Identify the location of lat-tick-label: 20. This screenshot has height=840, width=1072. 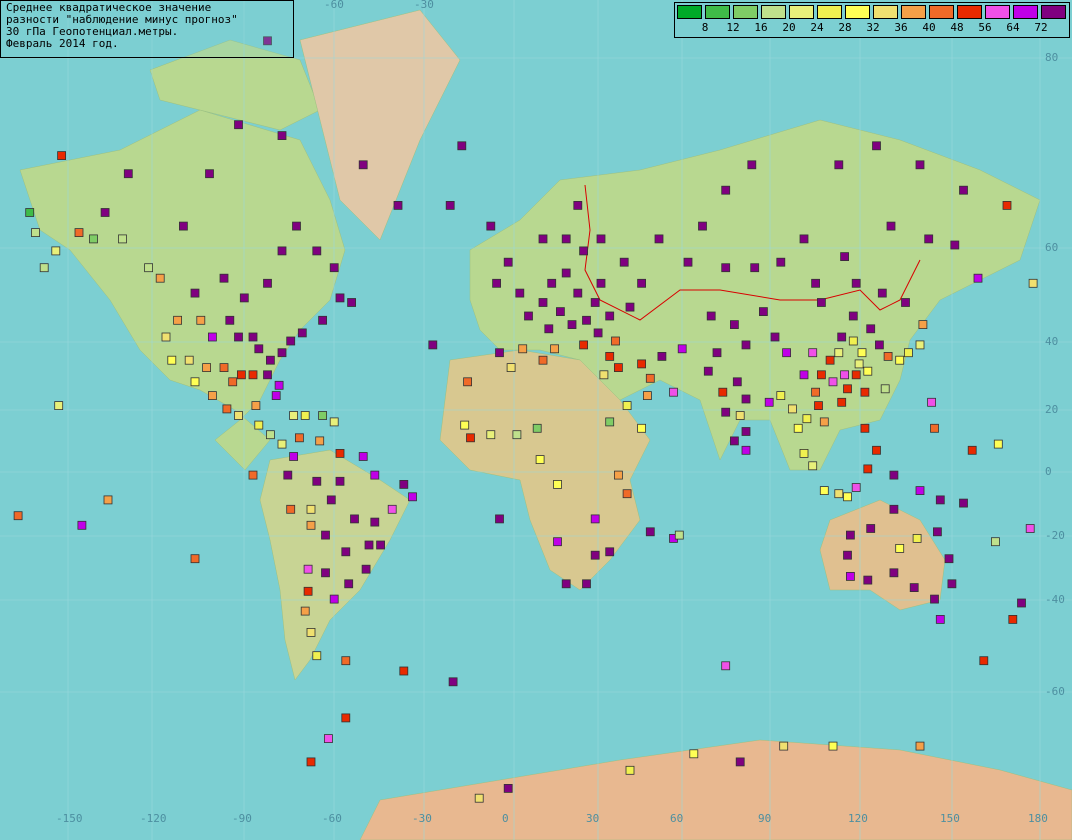
(1052, 409).